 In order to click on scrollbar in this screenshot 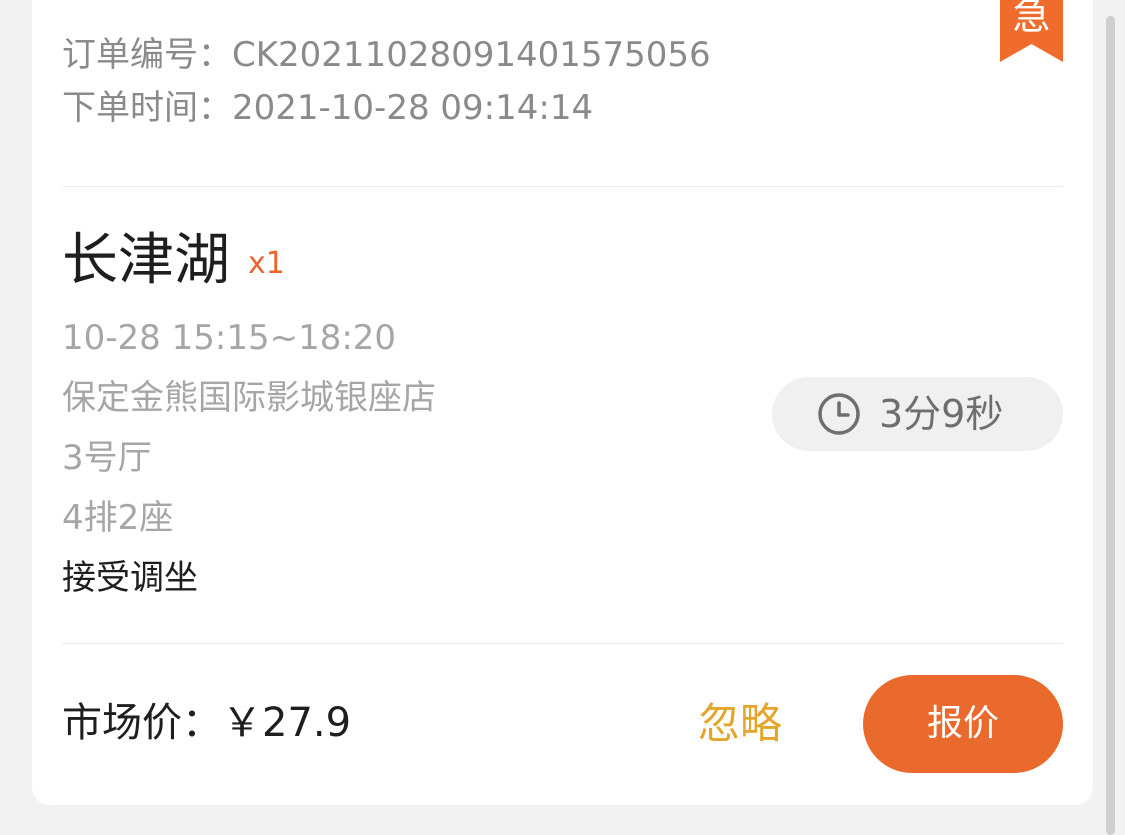, I will do `click(1110, 425)`.